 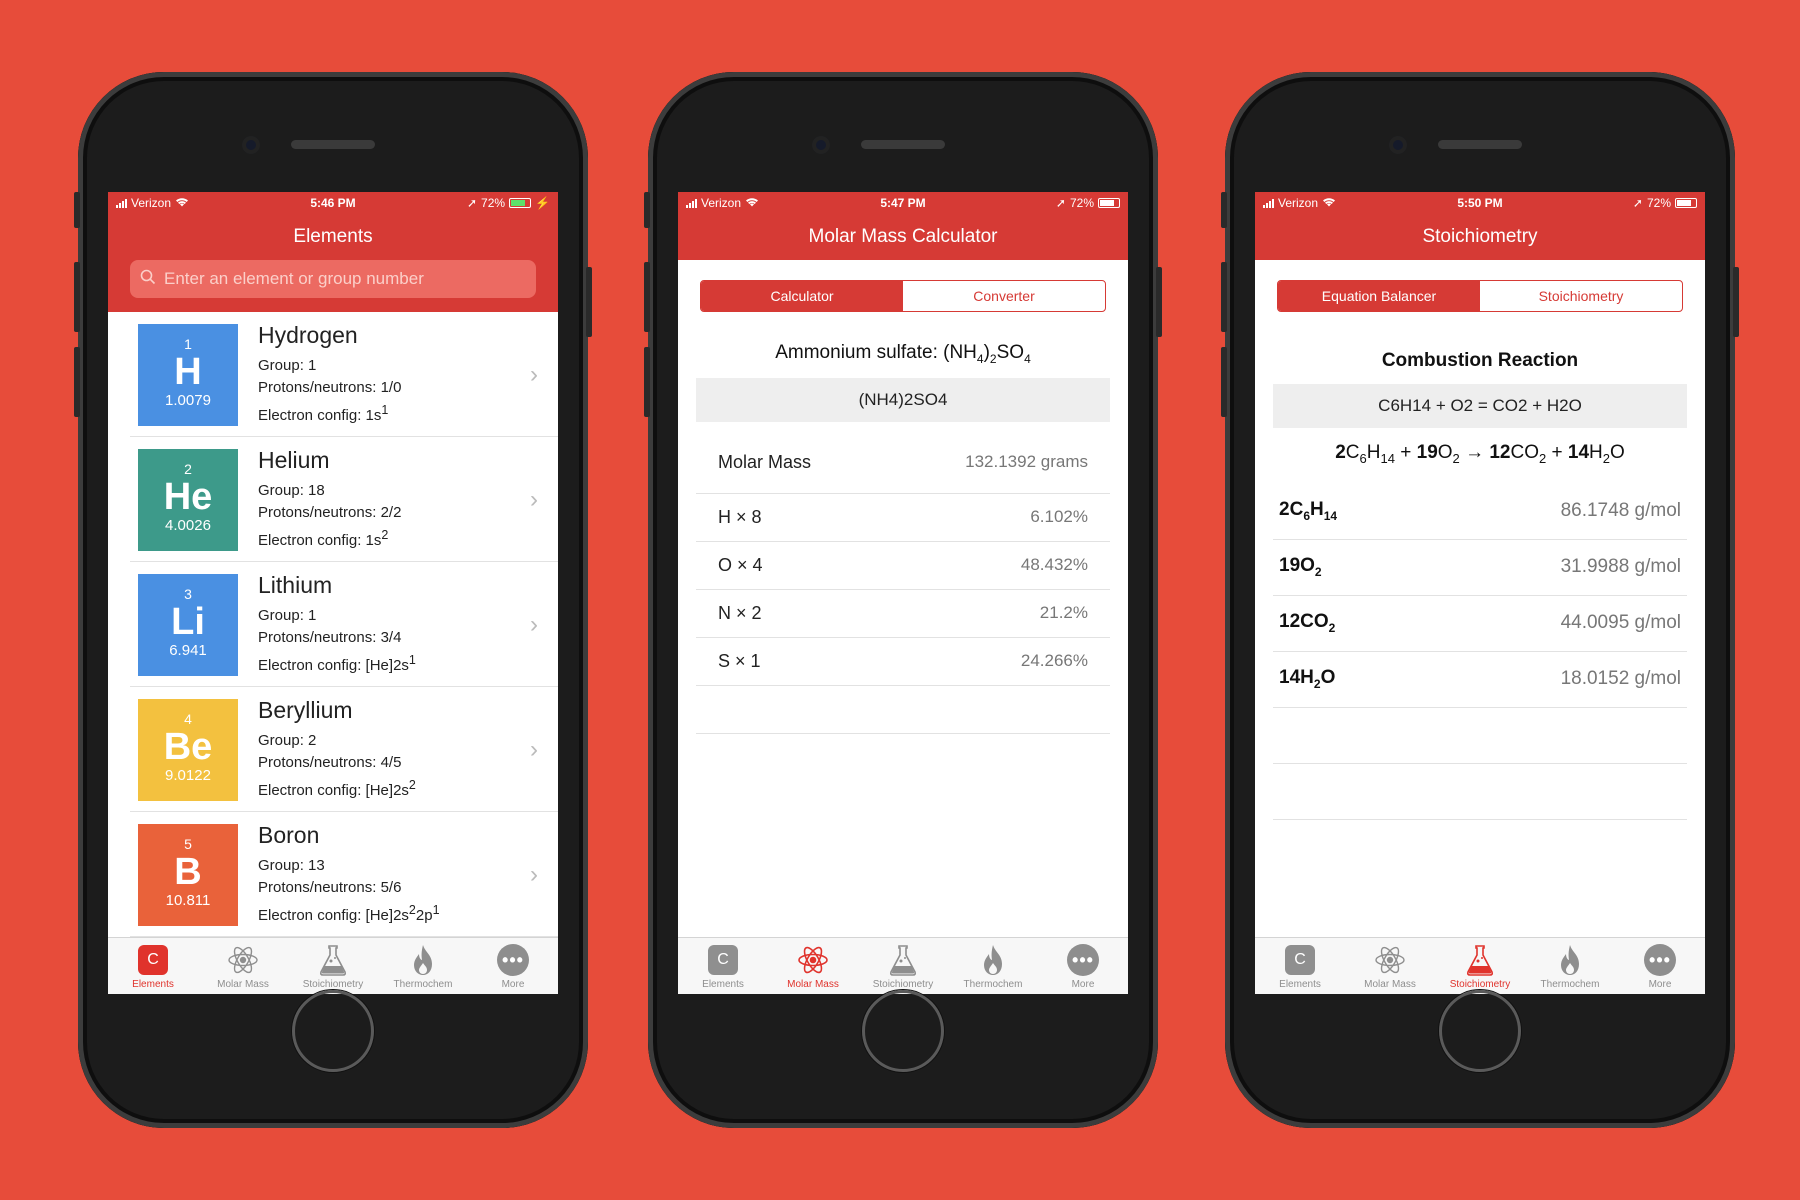 I want to click on search-icon, so click(x=148, y=279).